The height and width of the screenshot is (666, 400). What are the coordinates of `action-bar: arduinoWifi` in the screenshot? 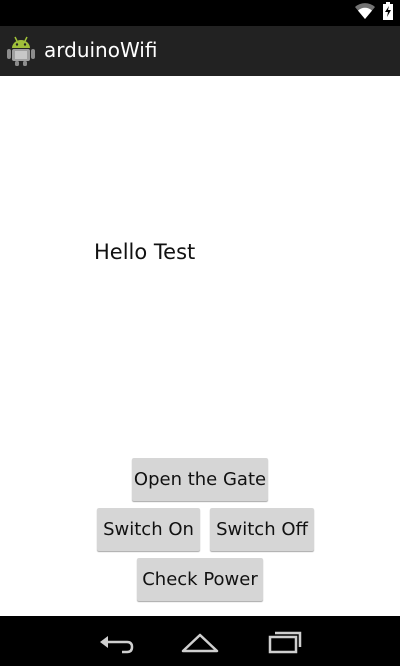 It's located at (200, 51).